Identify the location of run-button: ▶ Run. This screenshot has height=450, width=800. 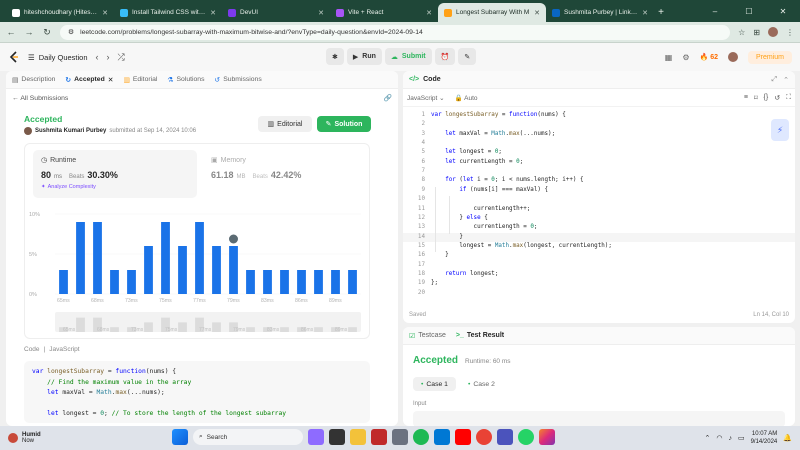
(364, 56).